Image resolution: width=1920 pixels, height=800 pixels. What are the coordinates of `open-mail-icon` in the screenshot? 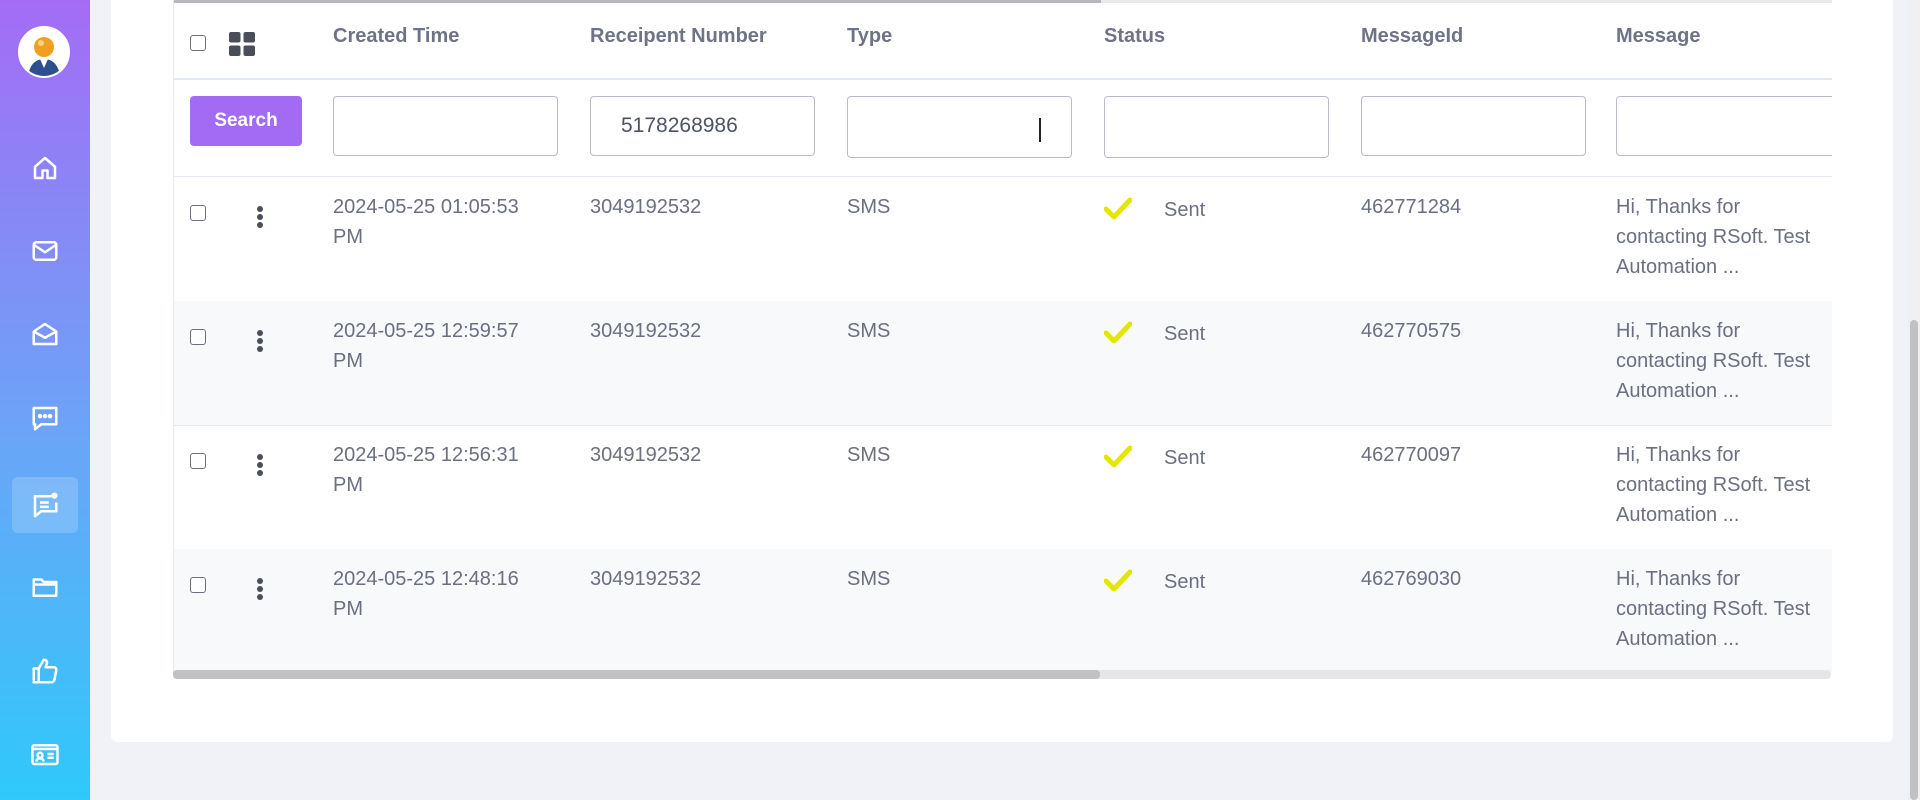 It's located at (45, 334).